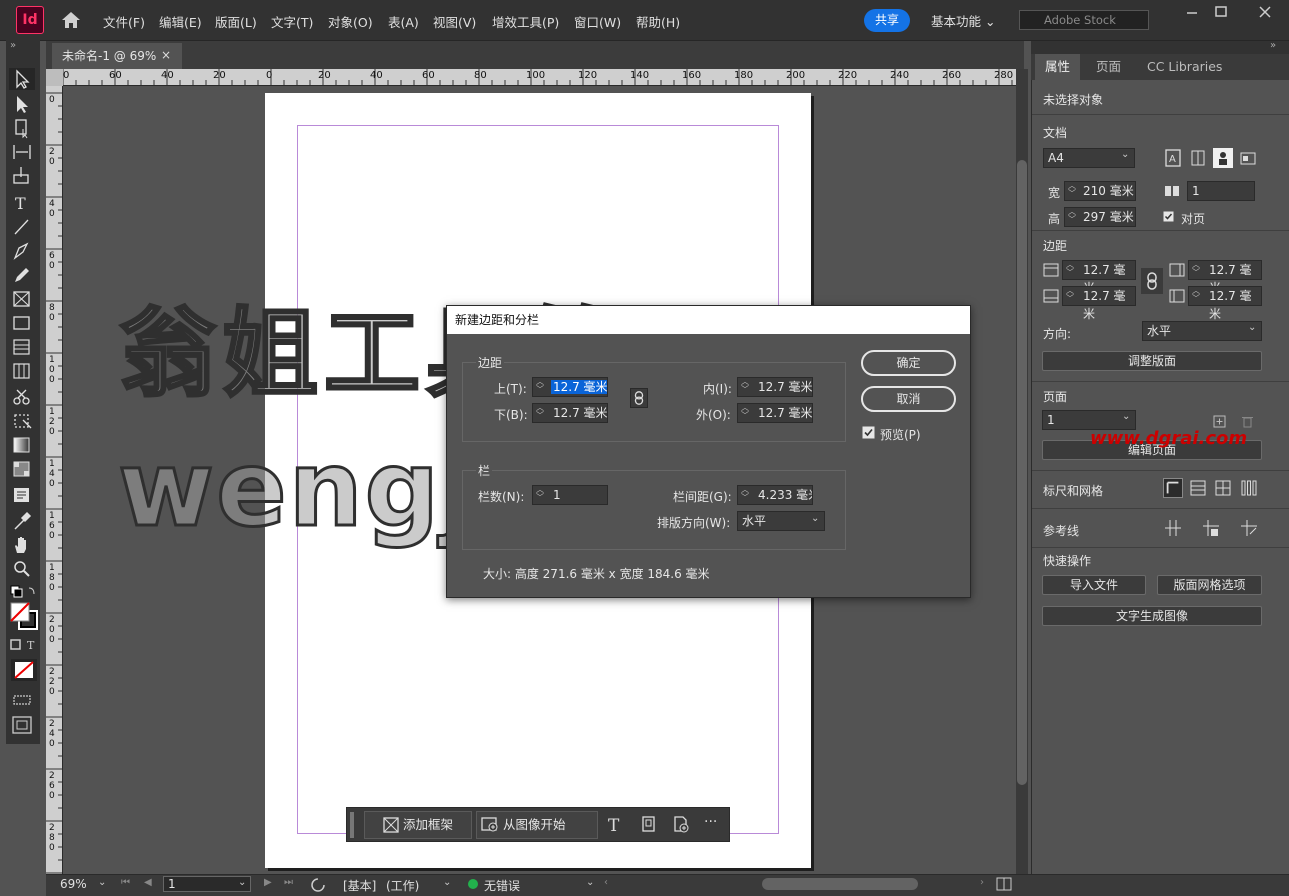 The height and width of the screenshot is (896, 1289). I want to click on ruler-origin, so click(54, 77).